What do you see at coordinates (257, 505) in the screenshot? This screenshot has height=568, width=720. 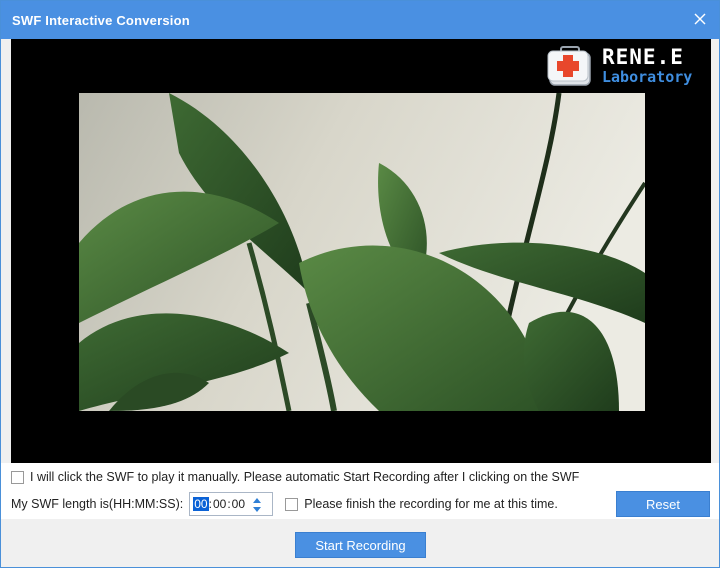 I see `time-spin-icon` at bounding box center [257, 505].